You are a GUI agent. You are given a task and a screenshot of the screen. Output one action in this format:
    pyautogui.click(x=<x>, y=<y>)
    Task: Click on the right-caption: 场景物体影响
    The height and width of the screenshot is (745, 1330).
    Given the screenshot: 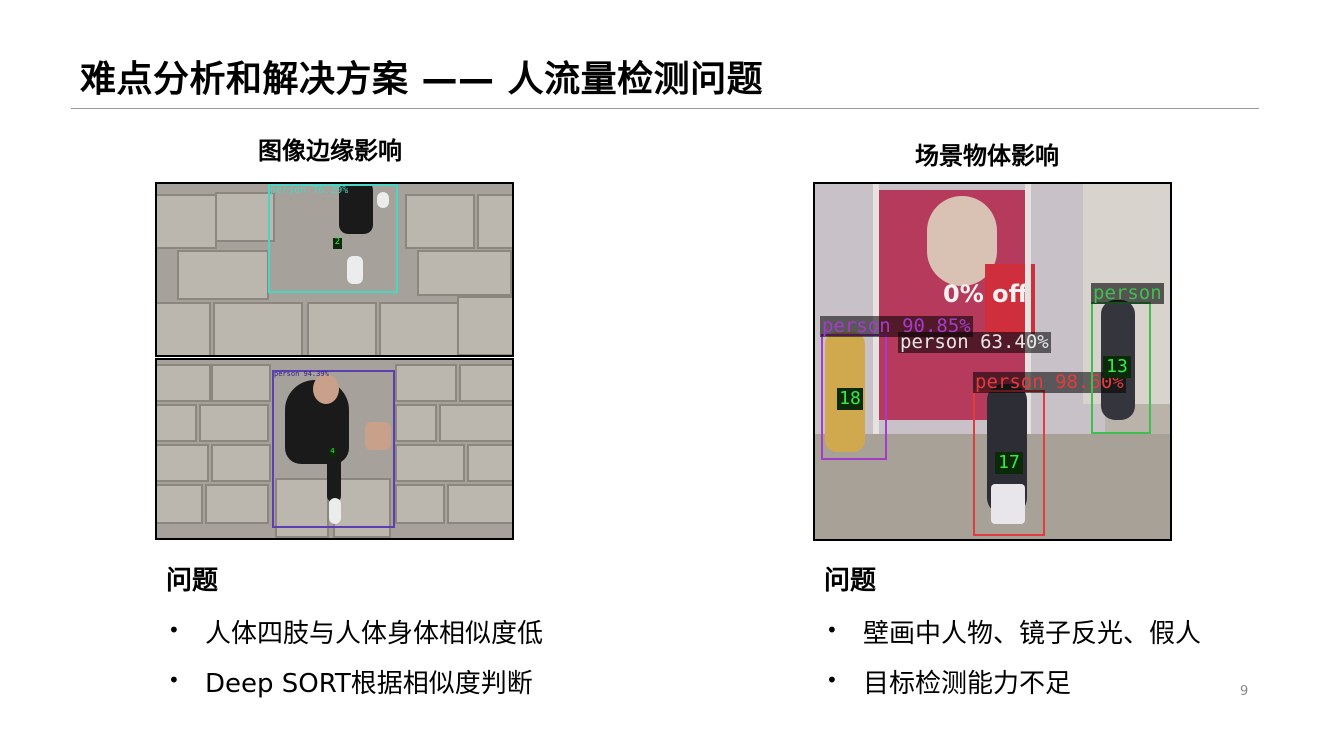 What is the action you would take?
    pyautogui.click(x=987, y=156)
    